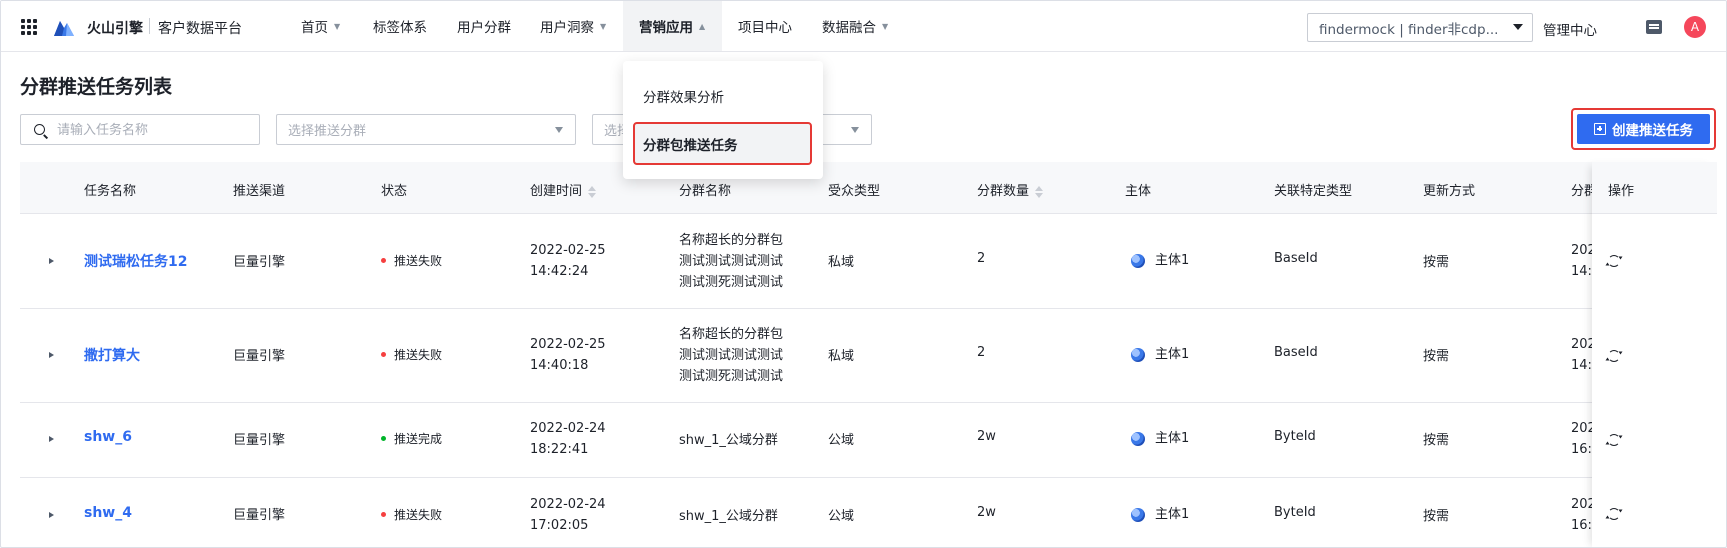 Image resolution: width=1727 pixels, height=548 pixels. Describe the element at coordinates (400, 26) in the screenshot. I see `nav-tag-system: 标签体系` at that location.